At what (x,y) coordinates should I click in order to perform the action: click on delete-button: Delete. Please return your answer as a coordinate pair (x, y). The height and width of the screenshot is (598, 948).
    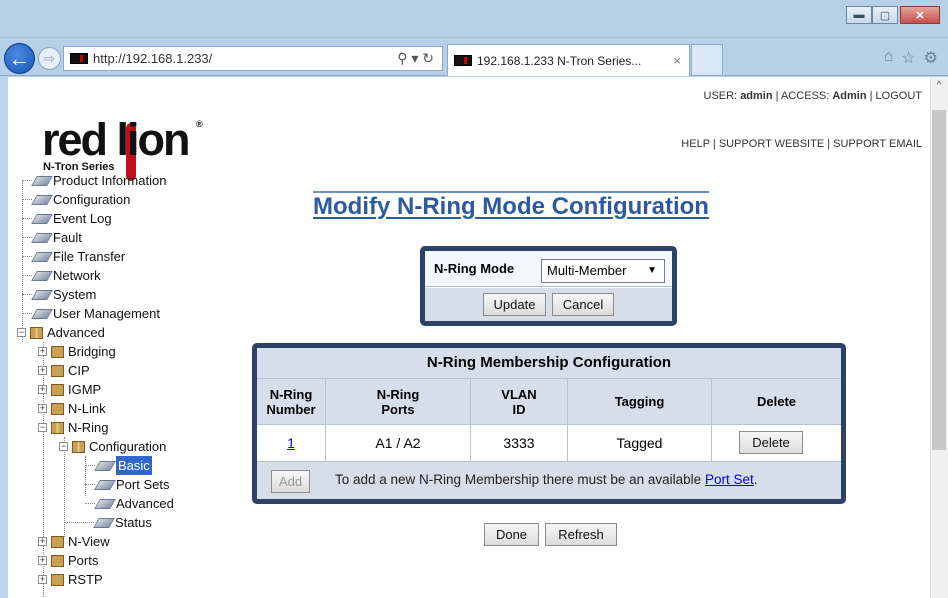
    Looking at the image, I should click on (771, 442).